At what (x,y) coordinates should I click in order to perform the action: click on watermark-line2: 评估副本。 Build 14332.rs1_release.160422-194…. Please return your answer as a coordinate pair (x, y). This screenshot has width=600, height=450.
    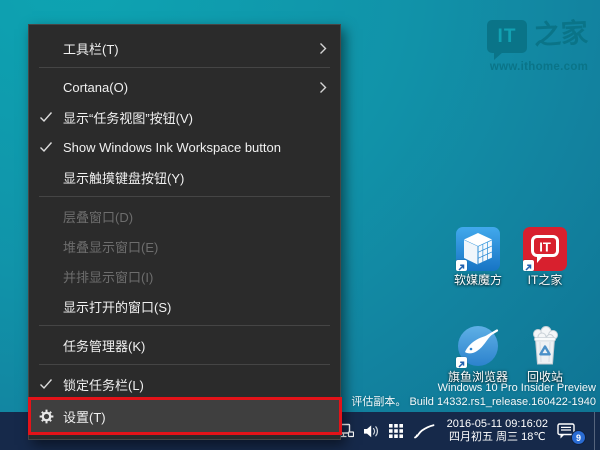
    Looking at the image, I should click on (473, 401).